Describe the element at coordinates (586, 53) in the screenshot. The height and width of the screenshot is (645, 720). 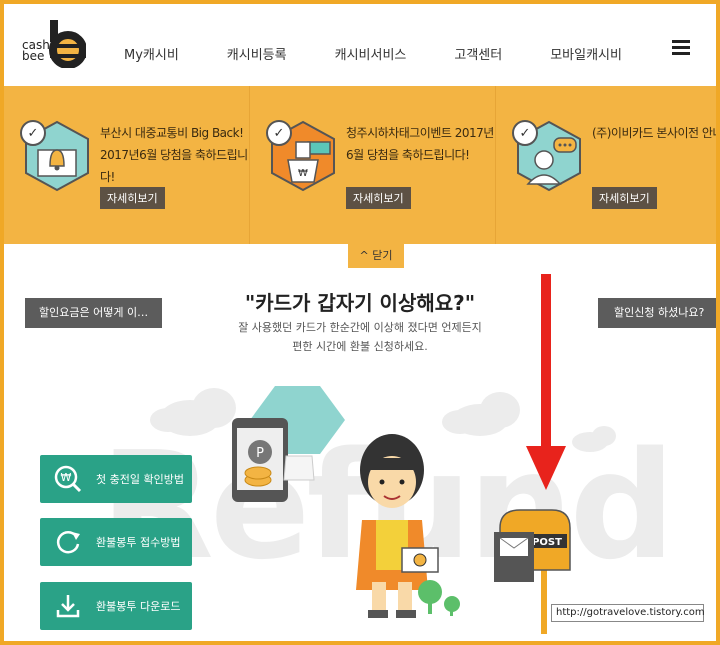
I see `nav-item-mobile: 모바일캐시비` at that location.